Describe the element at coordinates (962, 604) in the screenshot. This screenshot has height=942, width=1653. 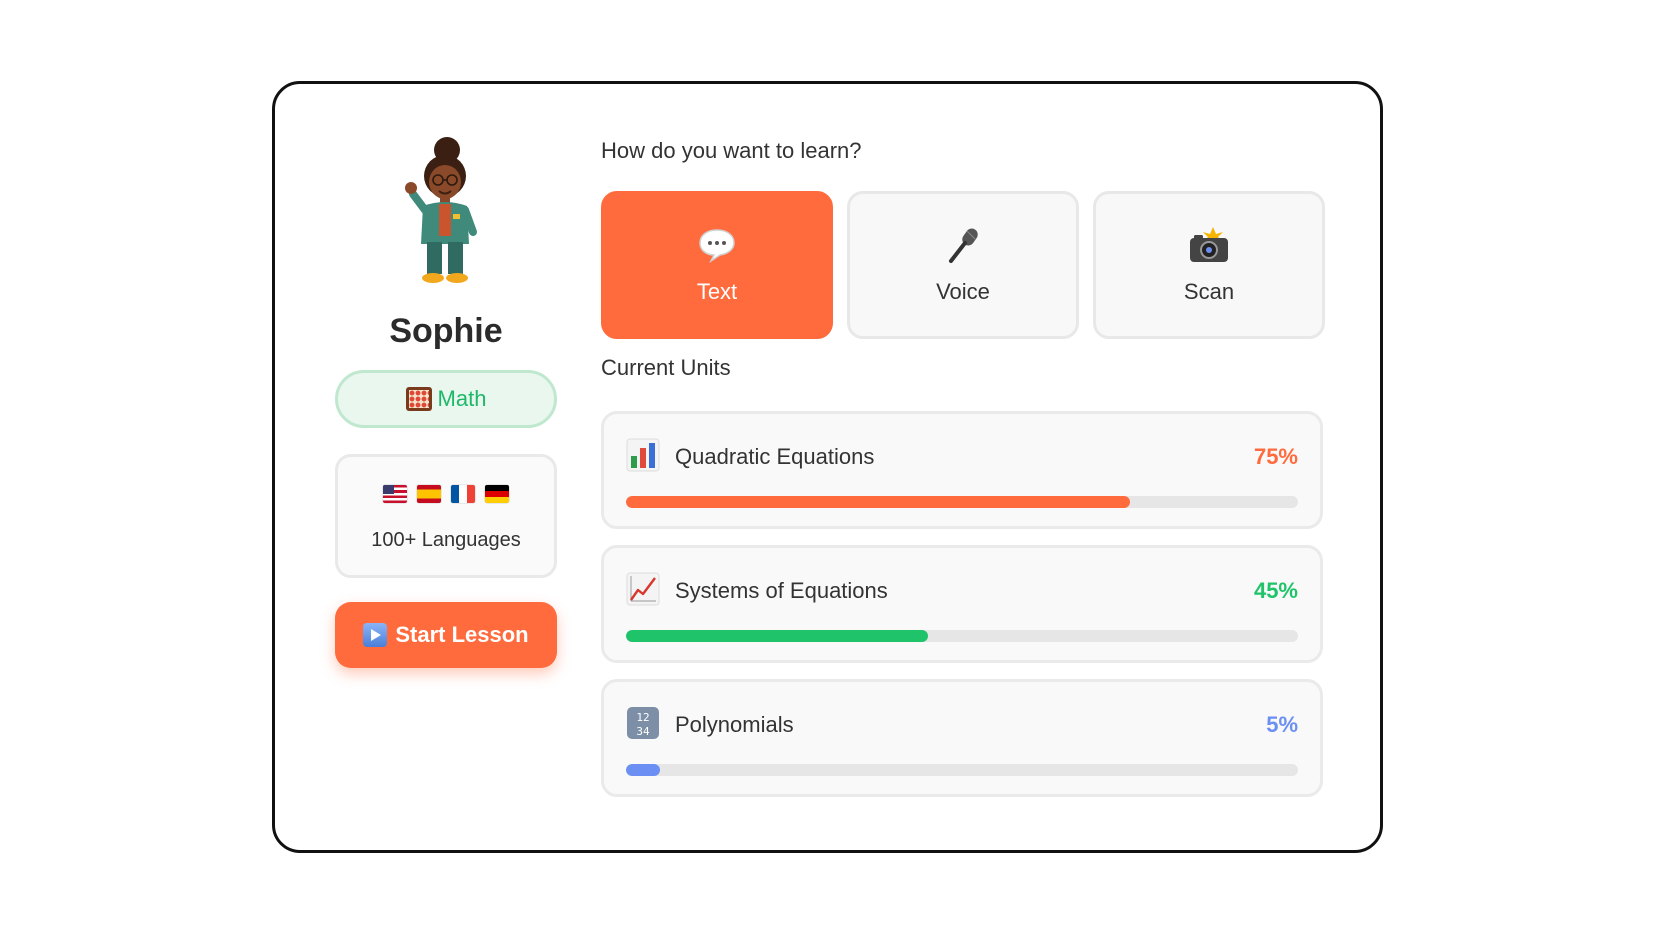
I see `unit-systems-of-equations: Systems of Equations 45%` at that location.